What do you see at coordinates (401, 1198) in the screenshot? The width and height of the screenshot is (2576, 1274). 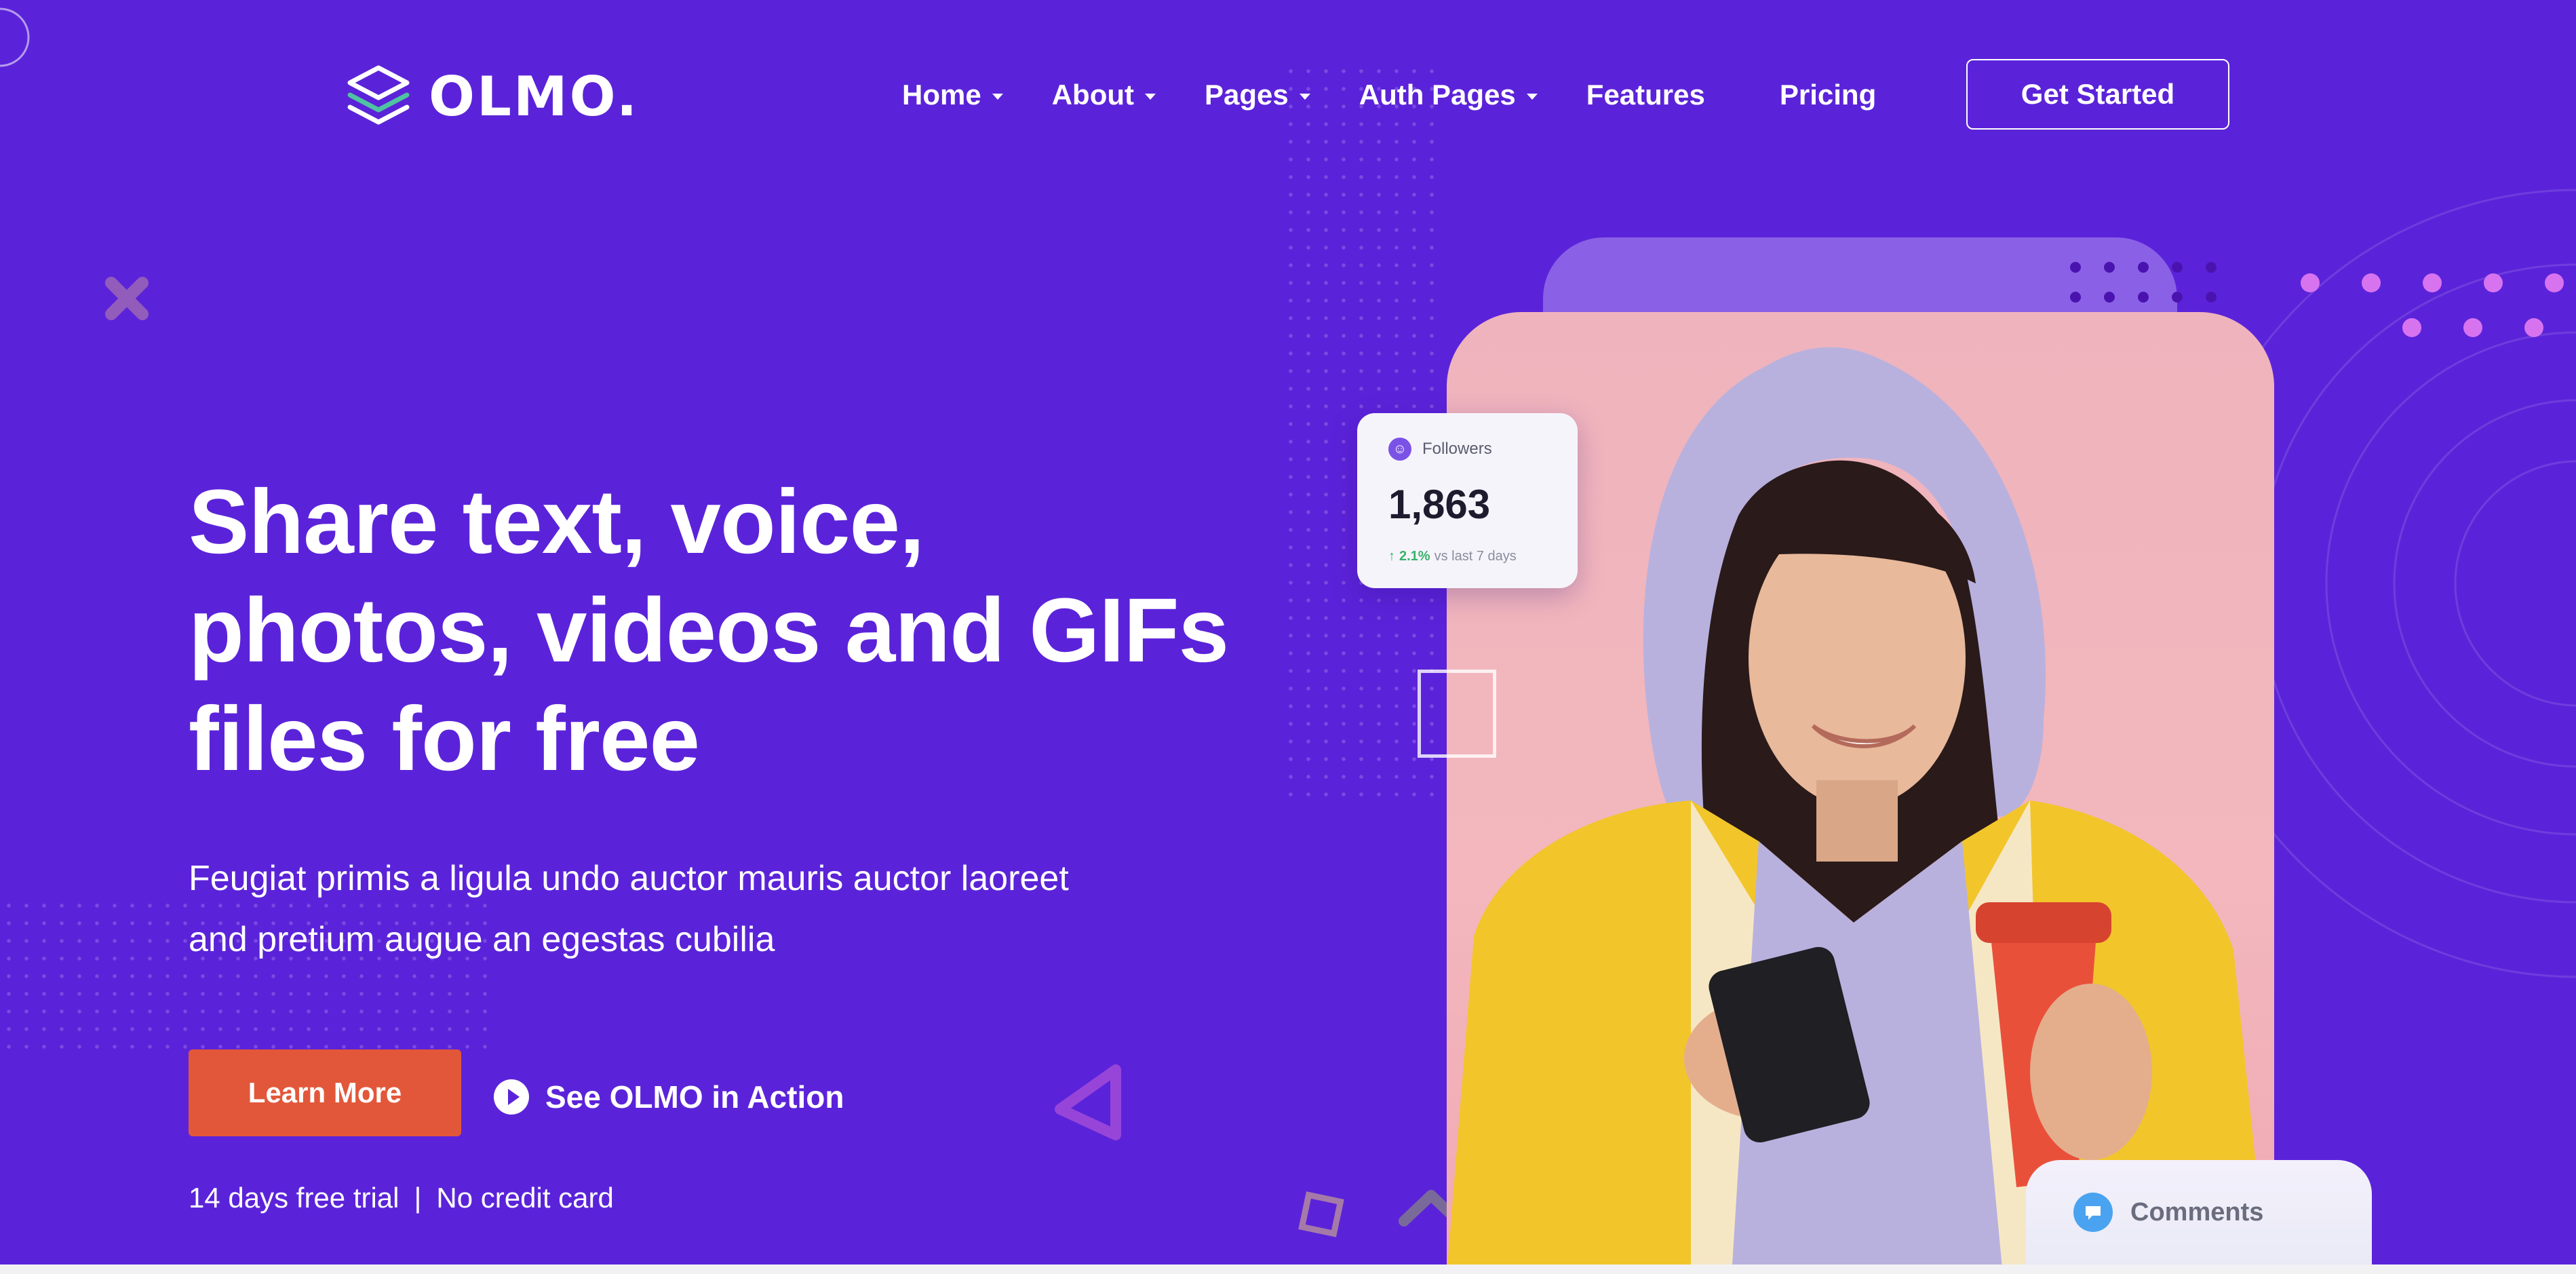 I see `trial-info: 14 days free trial | No credit card` at bounding box center [401, 1198].